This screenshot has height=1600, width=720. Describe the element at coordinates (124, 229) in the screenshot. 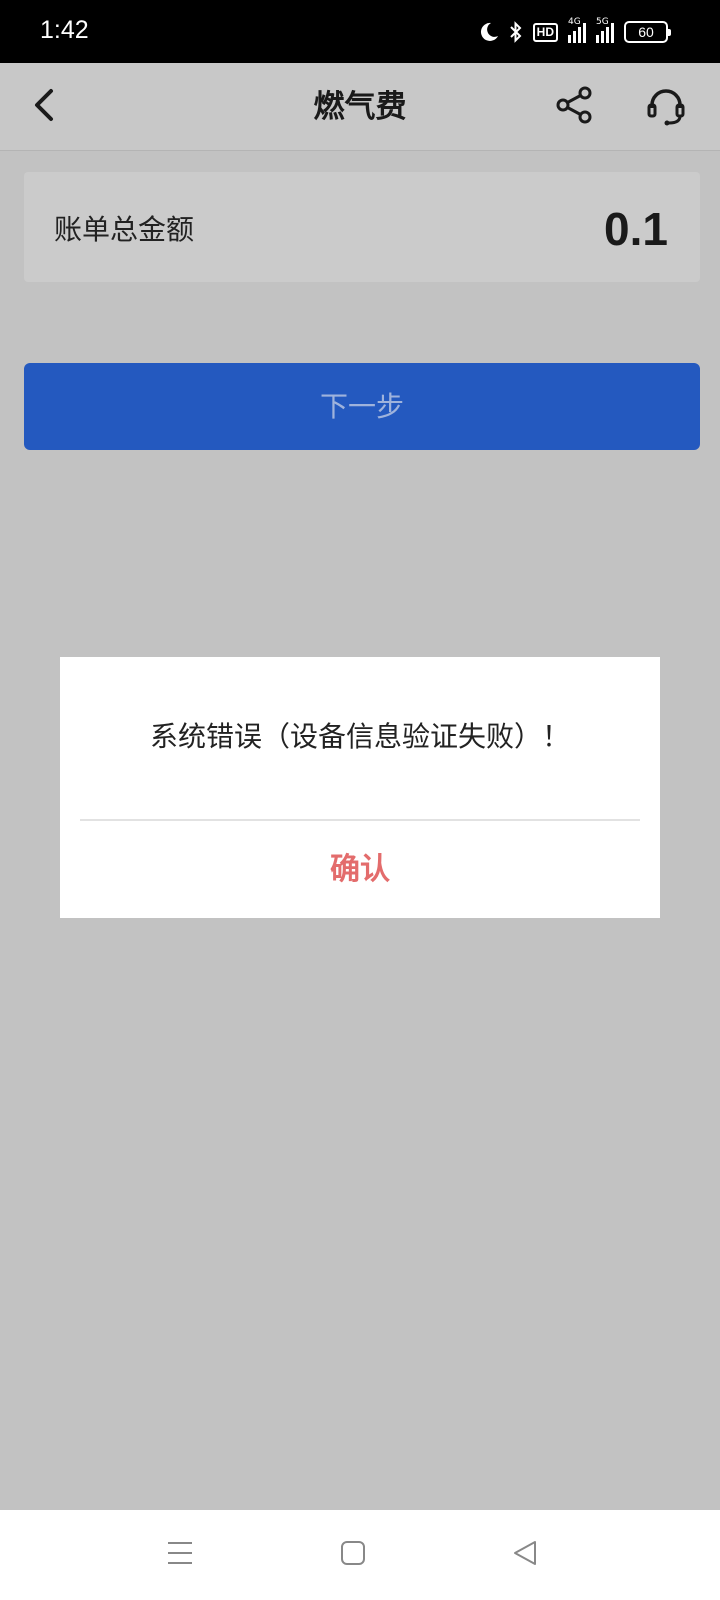

I see `bill-total-label: 账单总金额` at that location.